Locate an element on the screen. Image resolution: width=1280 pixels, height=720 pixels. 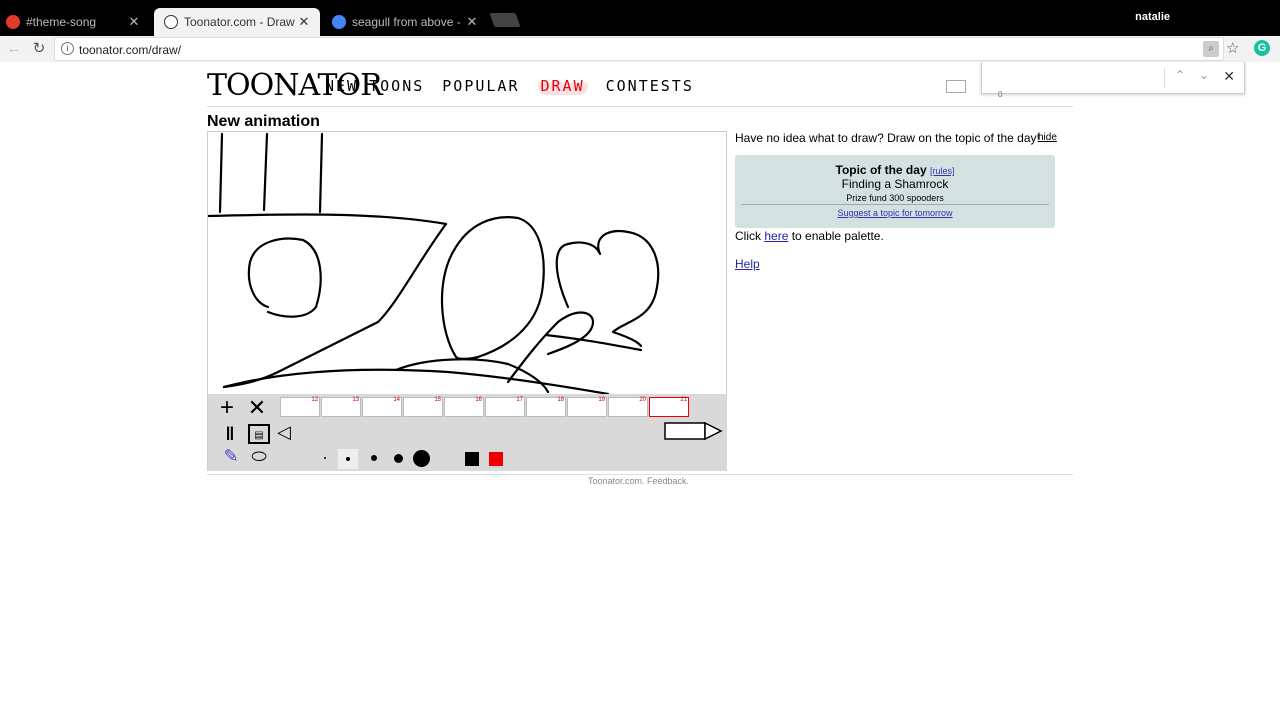
browser-toolbar: ← ↻ i toonator.com/draw/ ⌕ ☆ is located at coordinates (640, 49).